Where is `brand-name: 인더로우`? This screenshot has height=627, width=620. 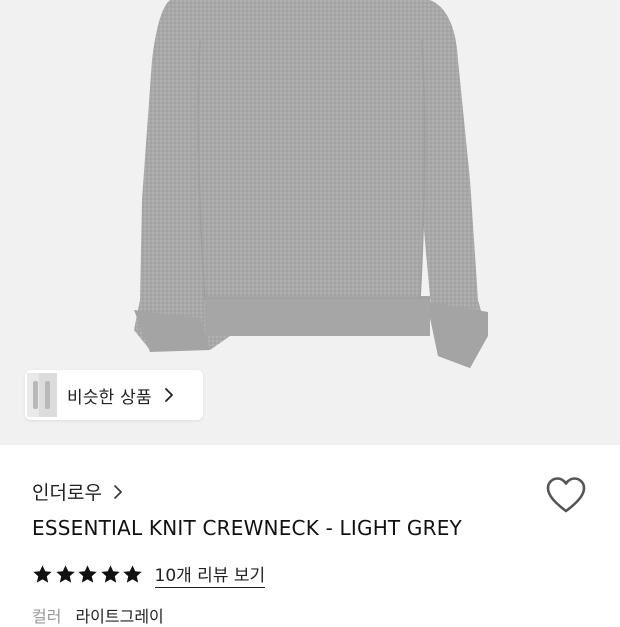 brand-name: 인더로우 is located at coordinates (67, 493).